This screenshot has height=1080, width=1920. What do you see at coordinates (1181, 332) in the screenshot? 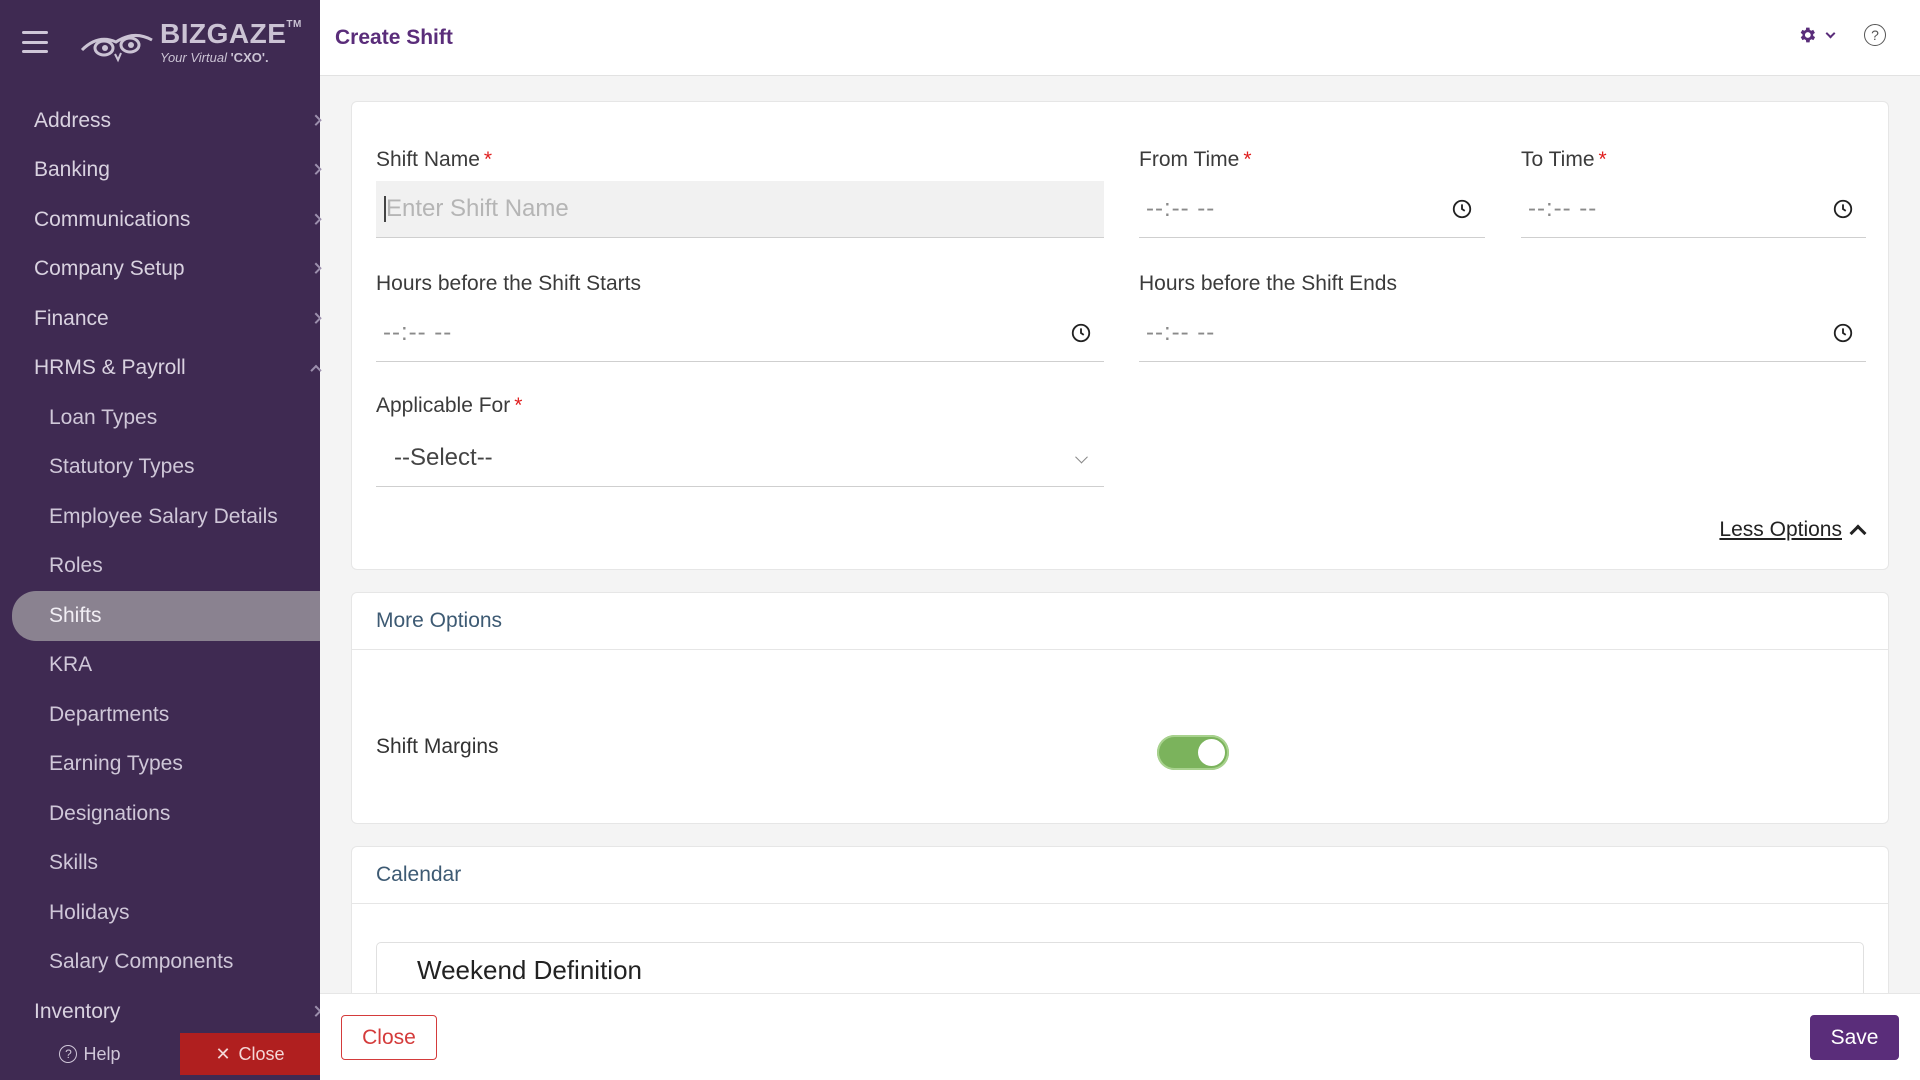
I see `hours-before-end-value: --:-- --` at bounding box center [1181, 332].